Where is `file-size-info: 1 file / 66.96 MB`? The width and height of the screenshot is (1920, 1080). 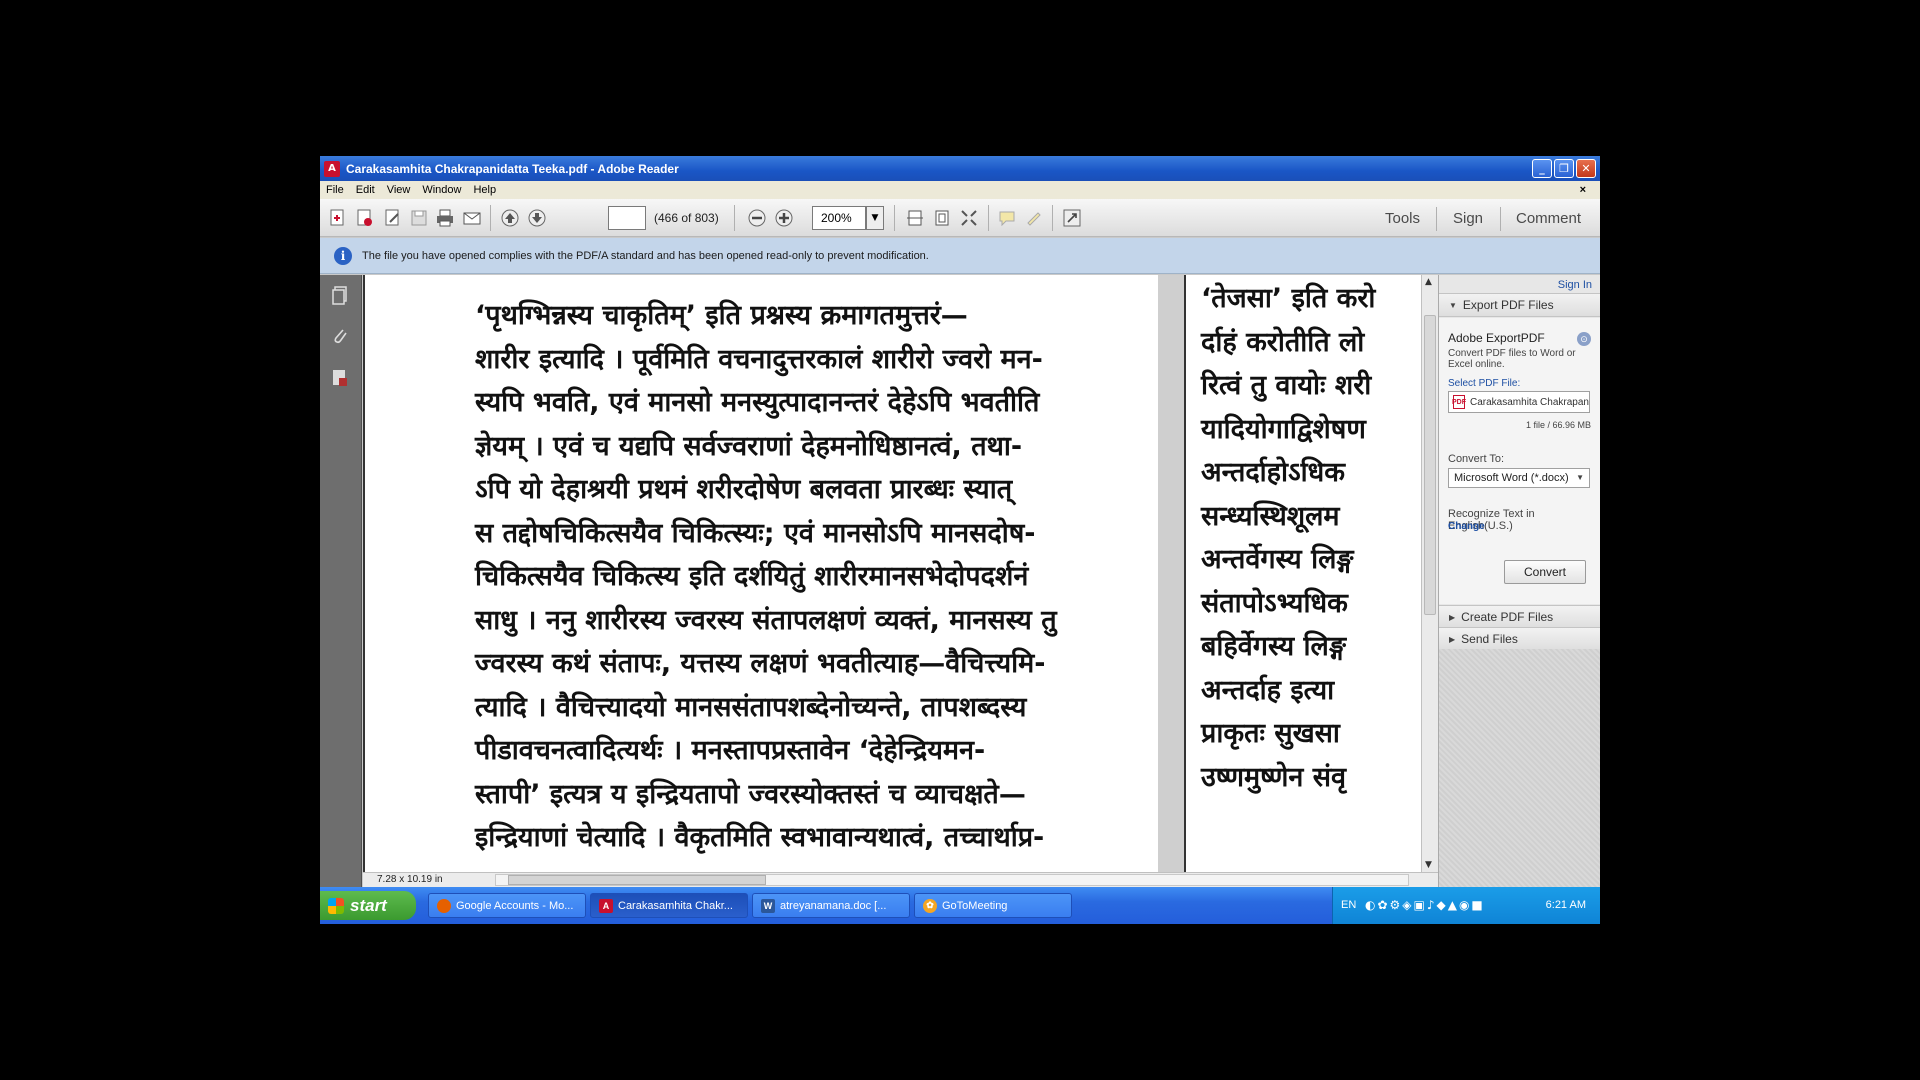
file-size-info: 1 file / 66.96 MB is located at coordinates (1558, 425).